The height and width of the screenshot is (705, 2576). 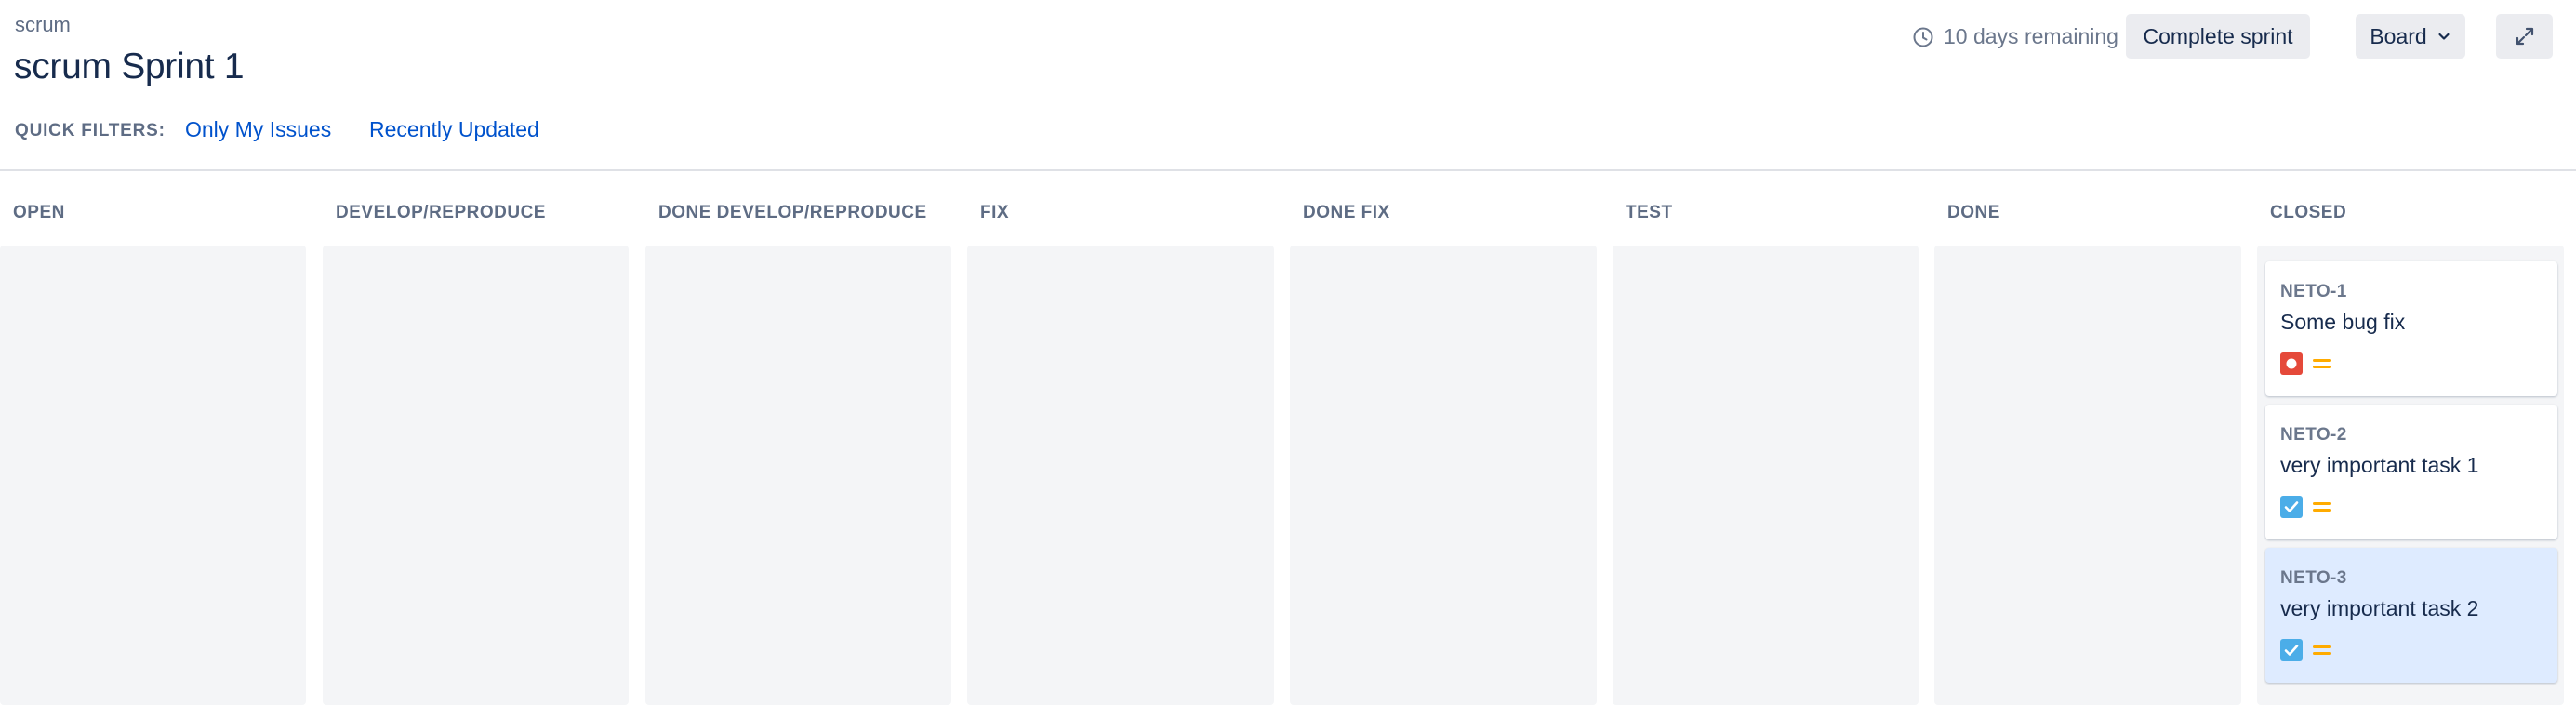 I want to click on remaining-text: 10 days remaining, so click(x=2031, y=36).